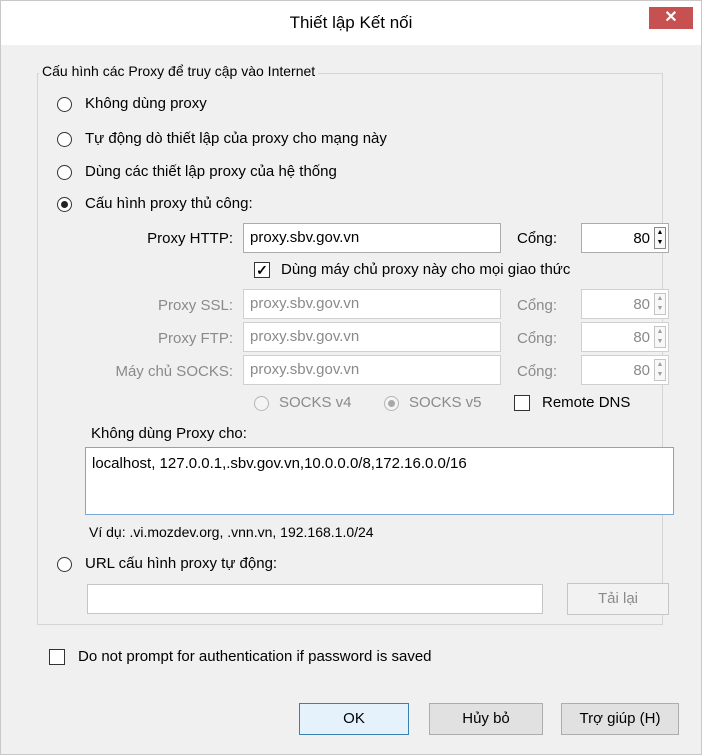 The image size is (702, 755). What do you see at coordinates (64, 104) in the screenshot?
I see `radio-no-proxy` at bounding box center [64, 104].